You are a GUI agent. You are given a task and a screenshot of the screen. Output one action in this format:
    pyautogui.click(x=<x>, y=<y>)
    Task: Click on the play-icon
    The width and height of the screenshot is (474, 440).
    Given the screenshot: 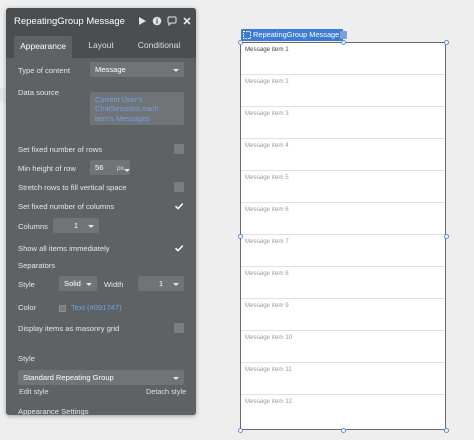 What is the action you would take?
    pyautogui.click(x=141, y=20)
    